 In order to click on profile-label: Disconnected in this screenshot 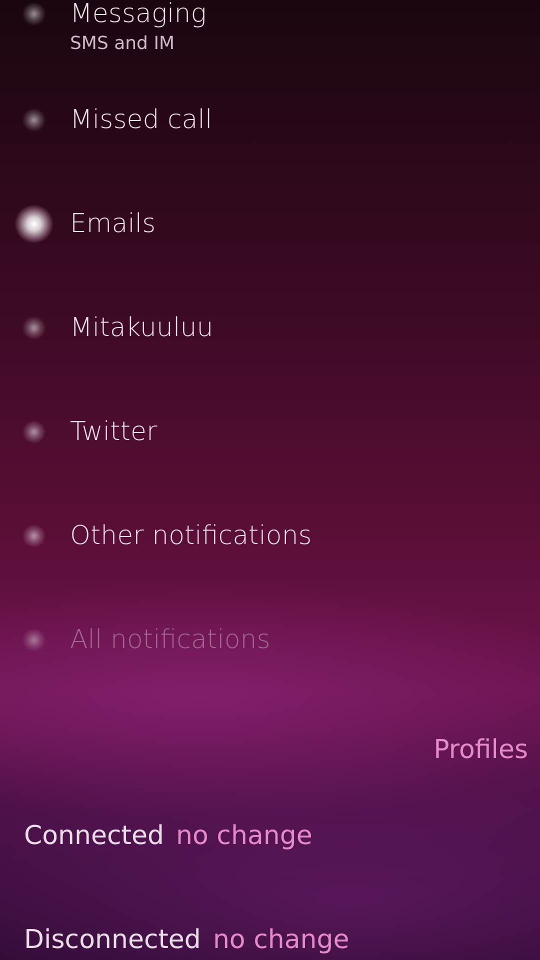, I will do `click(112, 940)`.